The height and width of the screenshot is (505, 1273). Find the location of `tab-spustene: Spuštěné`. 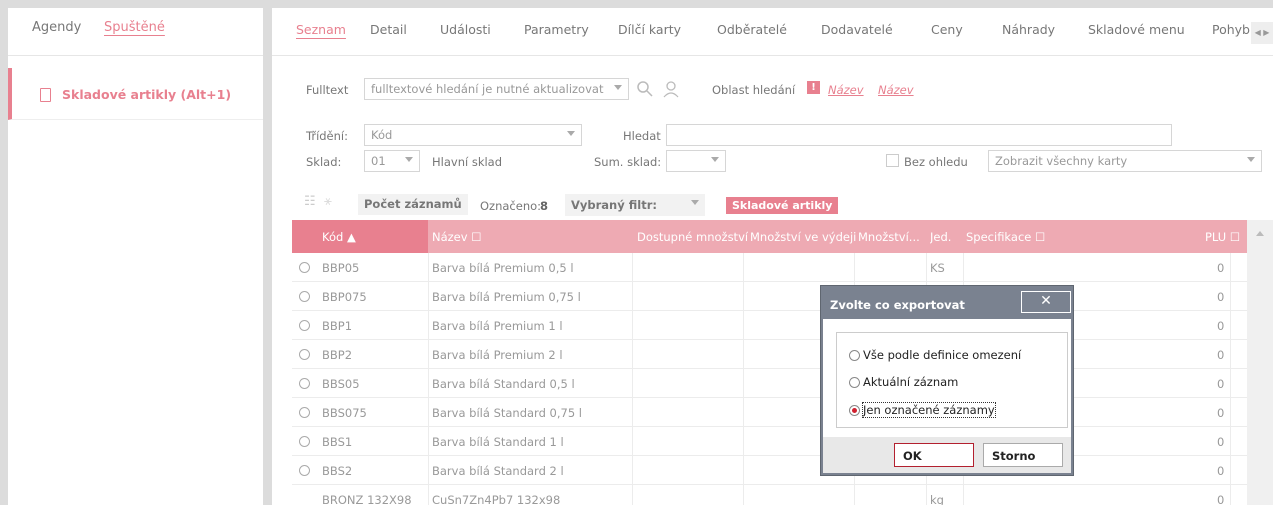

tab-spustene: Spuštěné is located at coordinates (134, 27).